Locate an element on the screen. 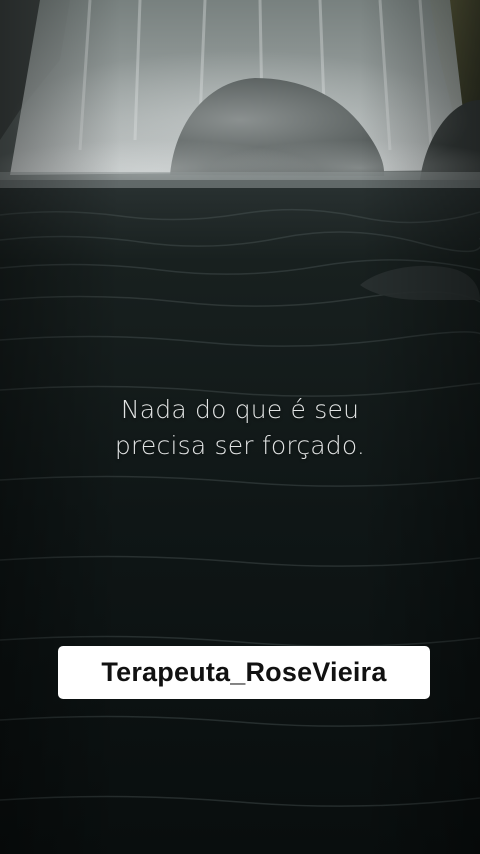 Image resolution: width=480 pixels, height=854 pixels. quote-line-2: precisa ser forçado. is located at coordinates (240, 445).